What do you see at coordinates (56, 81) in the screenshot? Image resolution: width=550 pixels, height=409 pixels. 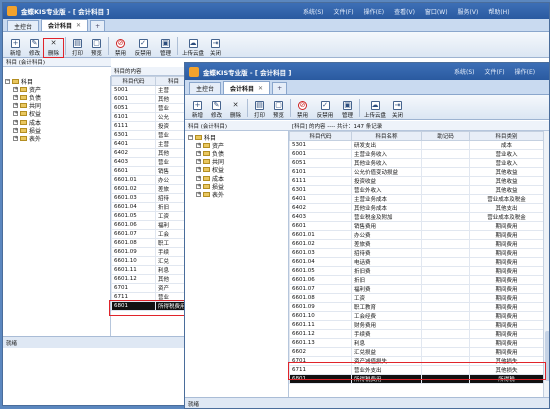 I see `tree-root: − 科目` at bounding box center [56, 81].